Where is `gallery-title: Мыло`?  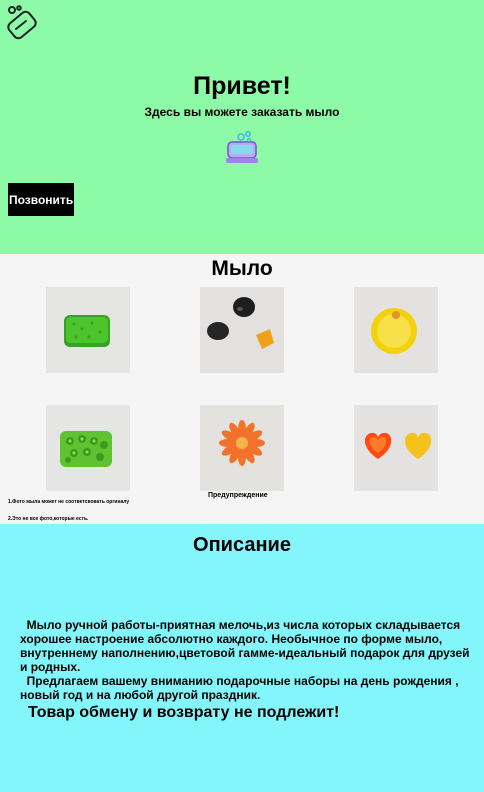
gallery-title: Мыло is located at coordinates (242, 268).